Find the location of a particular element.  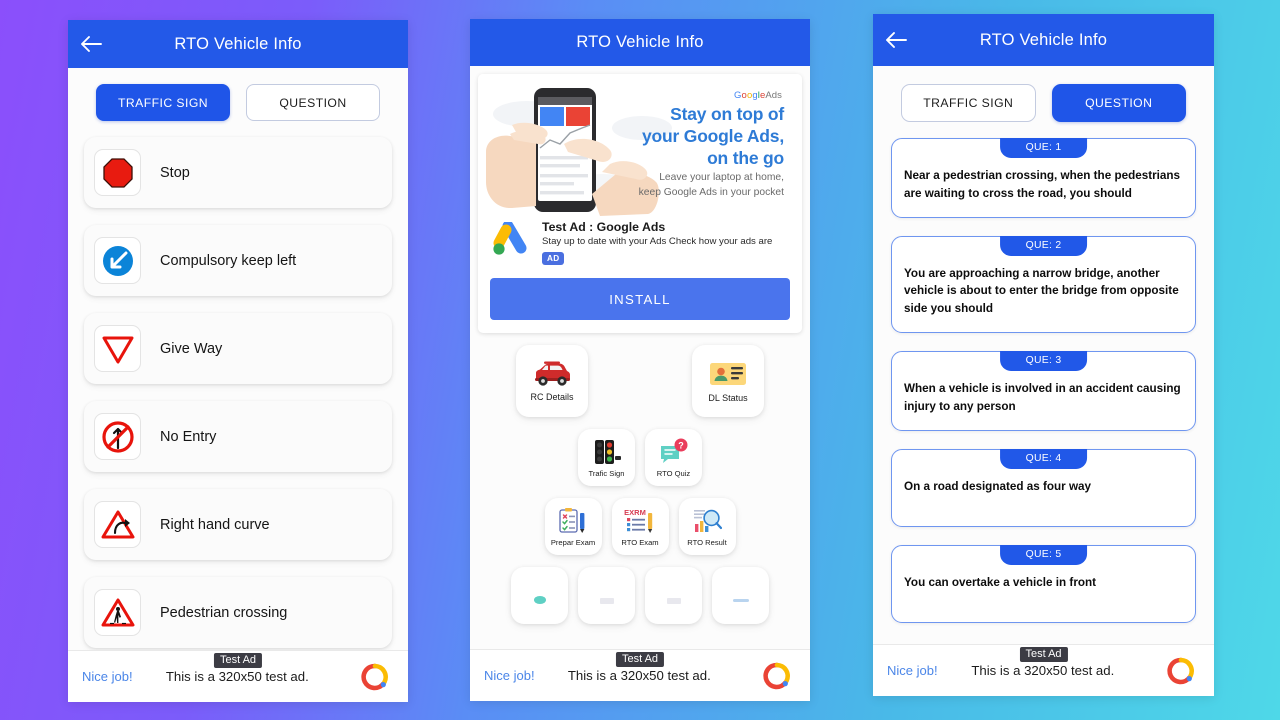

list-item-label: Compulsory keep left is located at coordinates (228, 260).